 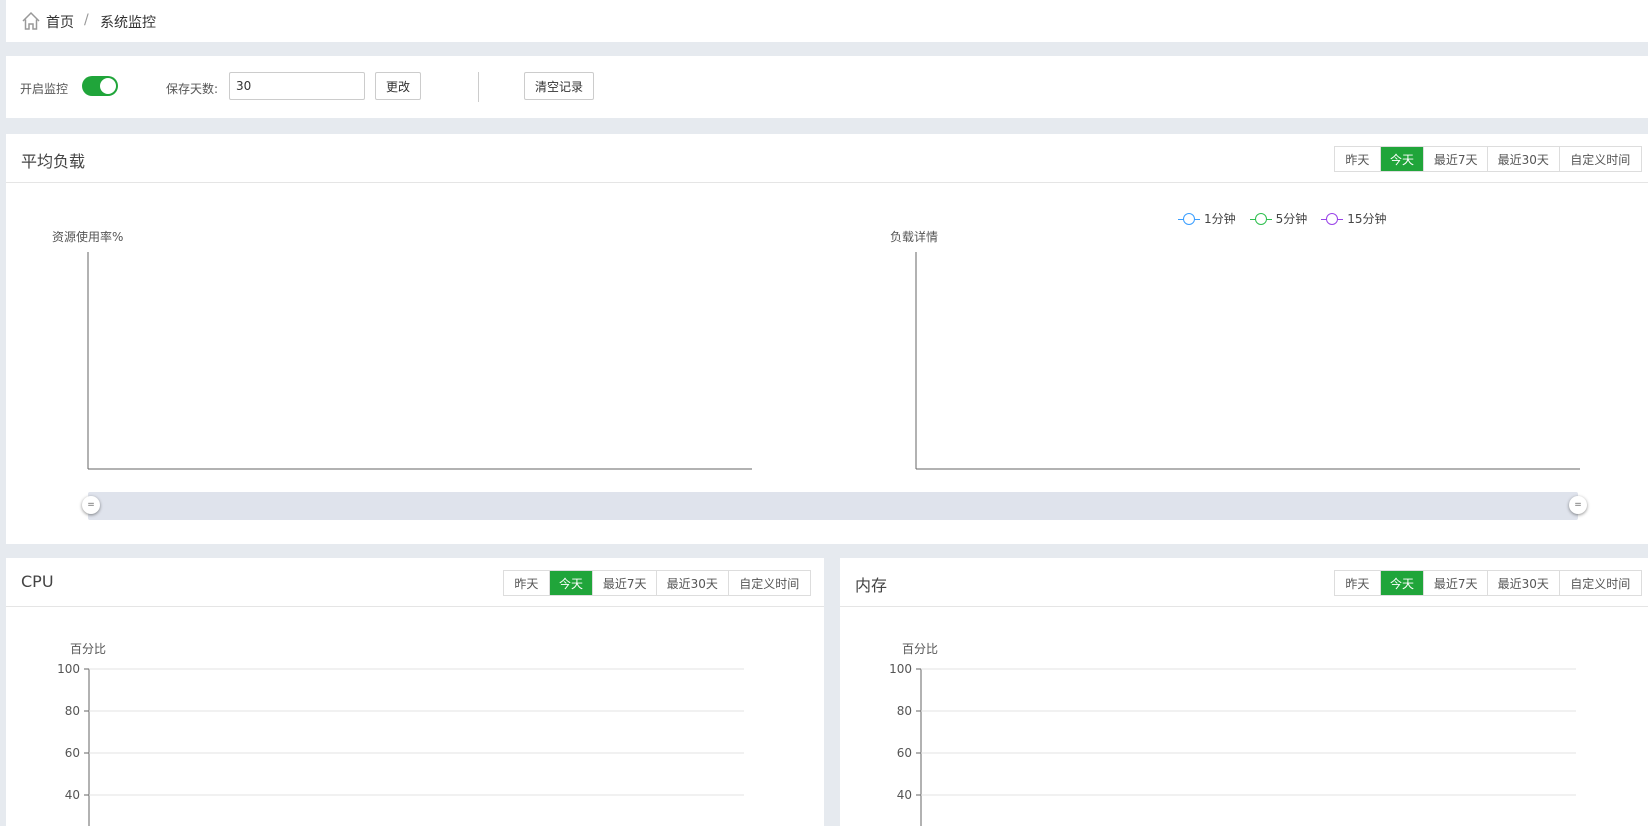 I want to click on monitor-controls: 开启监控 保存天数: 更改 清空记录, so click(x=827, y=87).